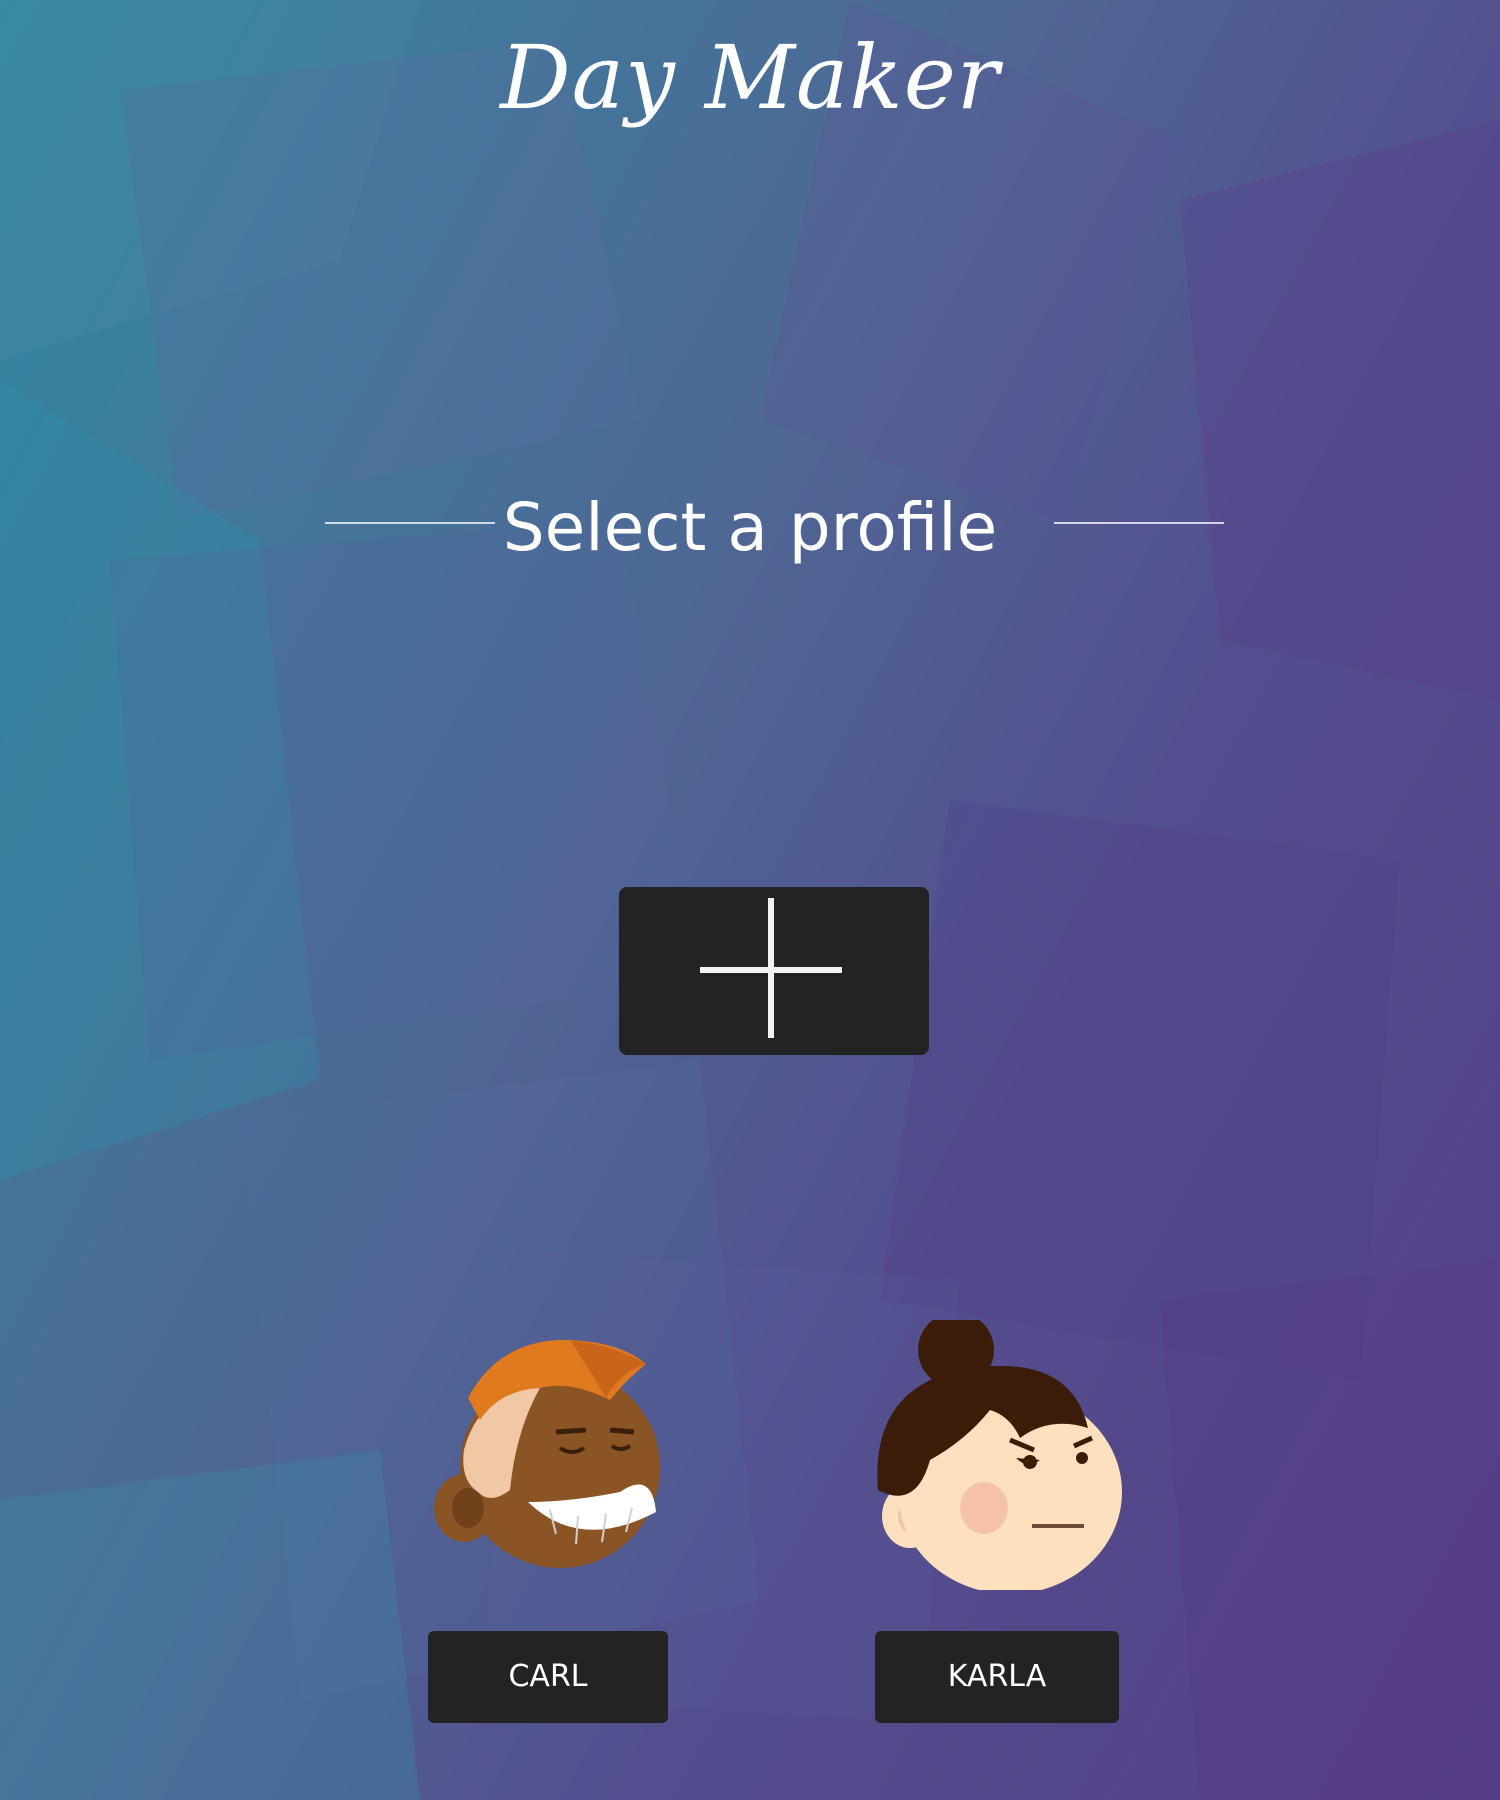 The width and height of the screenshot is (1500, 1800). I want to click on karla-avatar-icon, so click(1000, 1455).